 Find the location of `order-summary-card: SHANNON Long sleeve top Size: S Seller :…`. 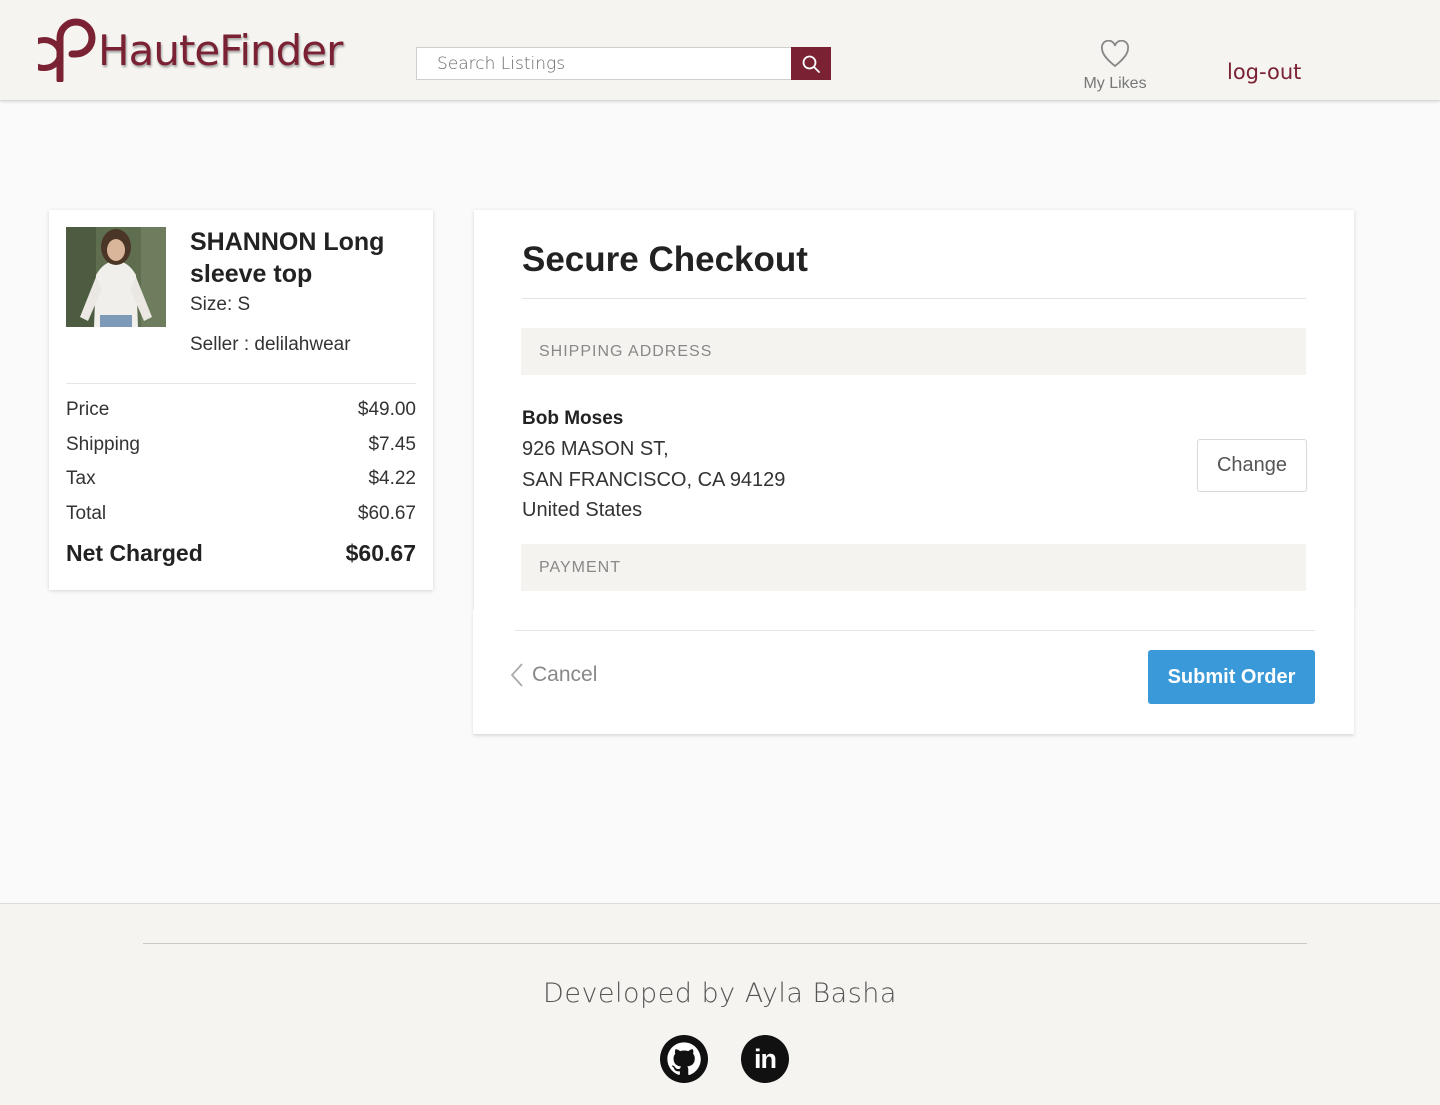

order-summary-card: SHANNON Long sleeve top Size: S Seller :… is located at coordinates (241, 400).